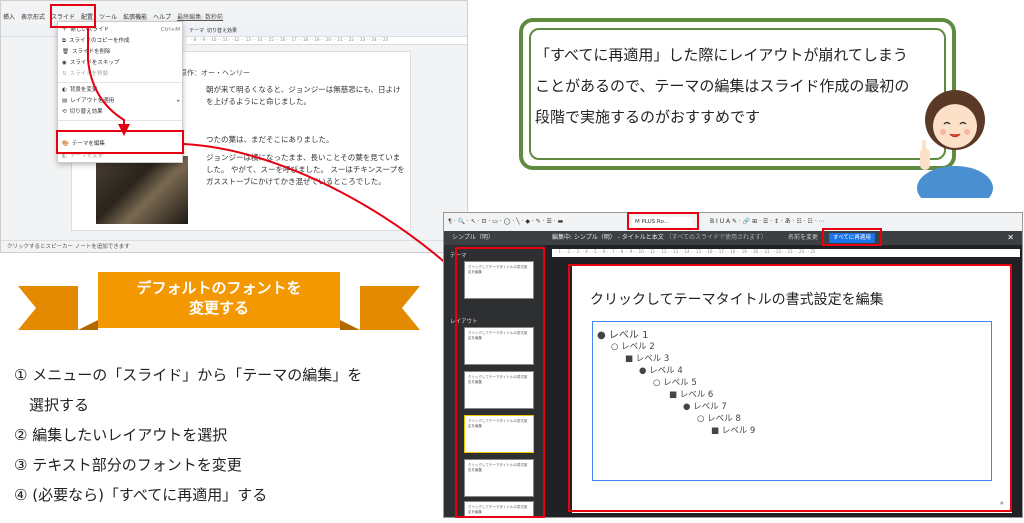 This screenshot has height=523, width=1024. Describe the element at coordinates (803, 238) in the screenshot. I see `rename-button: 名前を変更` at that location.